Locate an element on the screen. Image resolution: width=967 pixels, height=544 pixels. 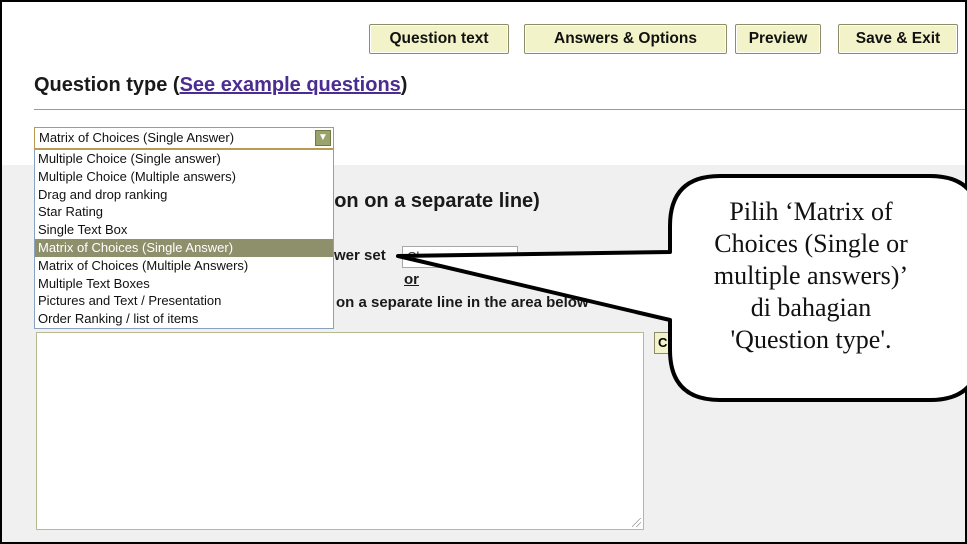
dropdown-option: Matrix of Choices (Multiple Answers) is located at coordinates (184, 266).